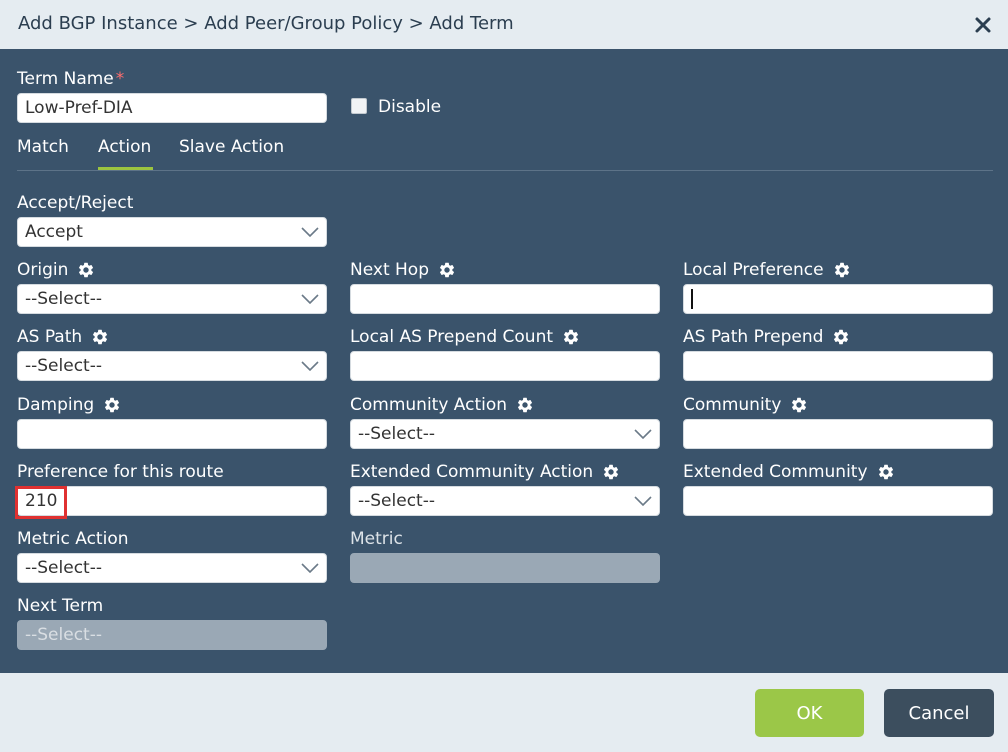  Describe the element at coordinates (359, 106) in the screenshot. I see `disable-checkbox` at that location.